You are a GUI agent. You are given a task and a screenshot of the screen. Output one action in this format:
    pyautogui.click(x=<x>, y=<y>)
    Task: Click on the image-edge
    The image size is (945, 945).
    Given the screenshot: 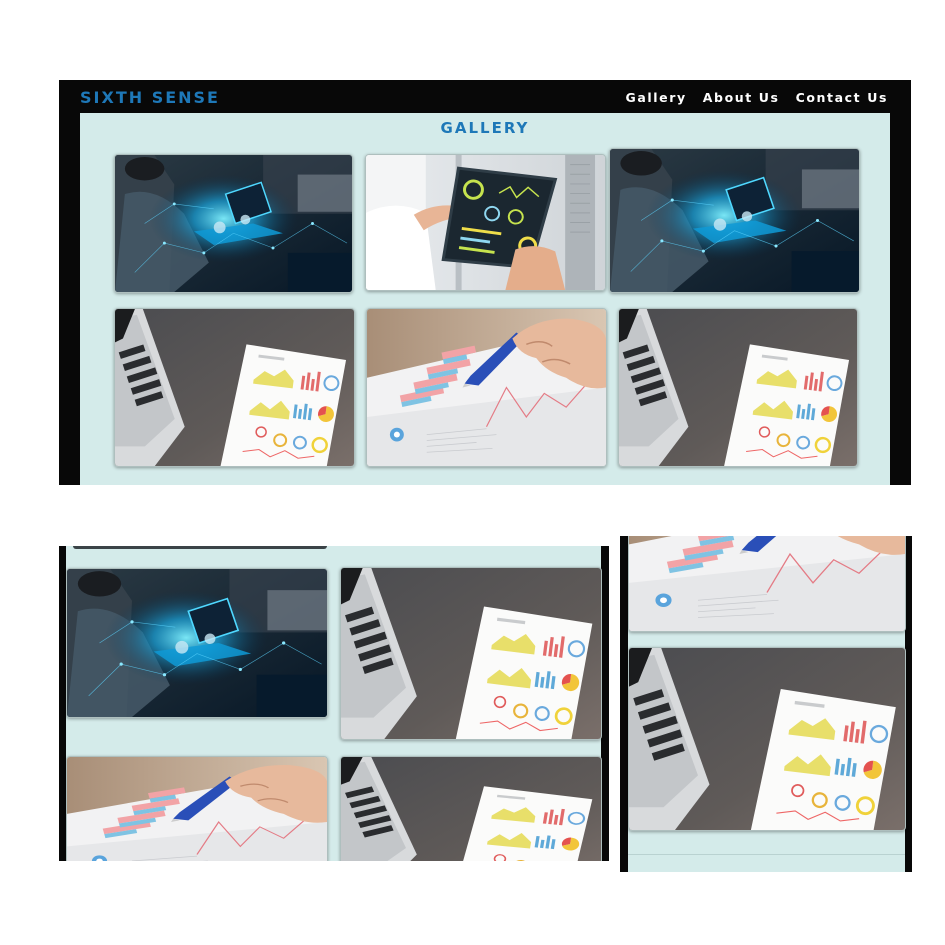 What is the action you would take?
    pyautogui.click(x=200, y=547)
    